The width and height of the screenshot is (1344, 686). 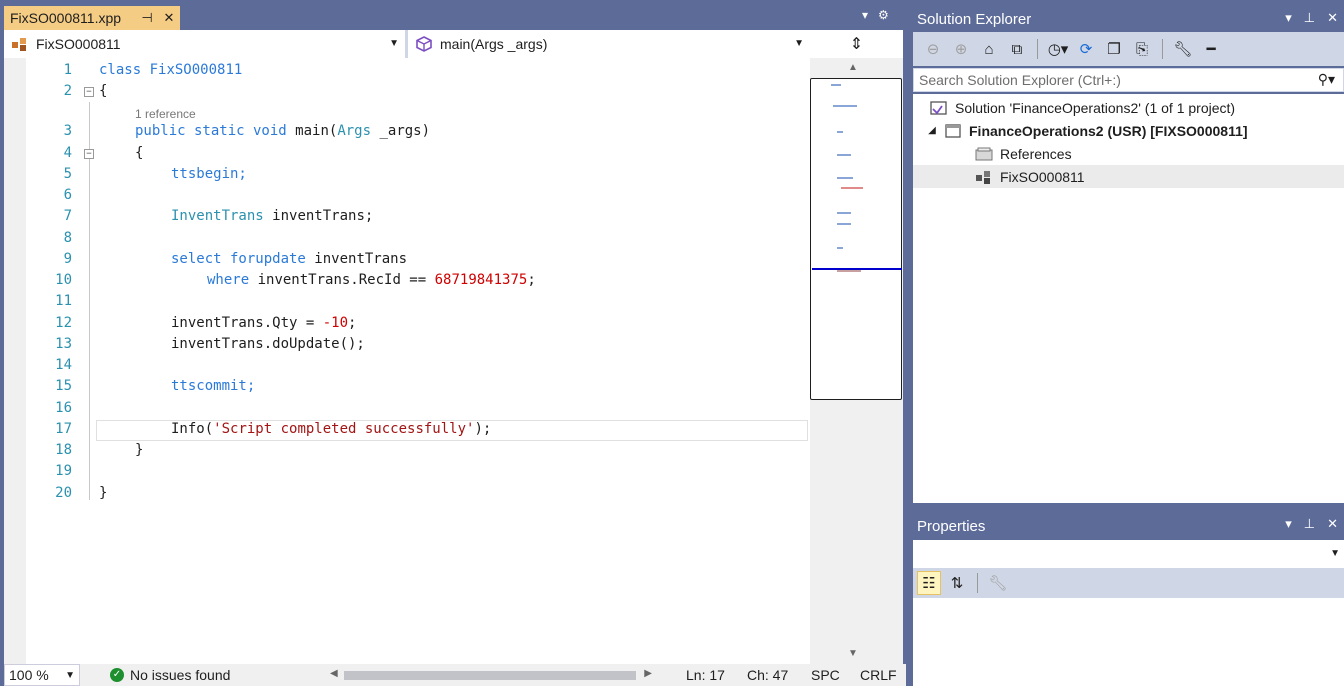 What do you see at coordinates (853, 67) in the screenshot?
I see `scroll-up-icon: ▲` at bounding box center [853, 67].